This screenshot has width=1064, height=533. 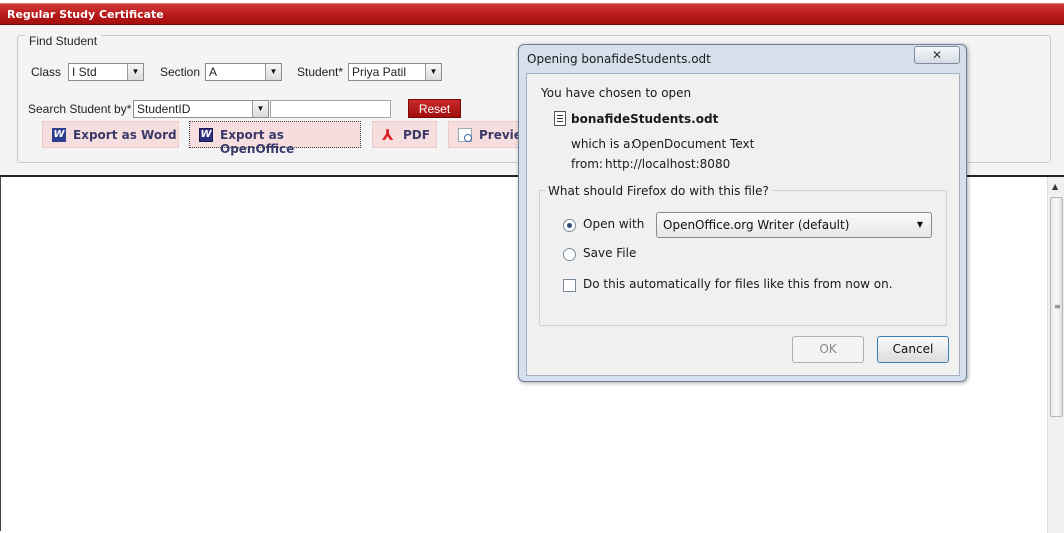 What do you see at coordinates (85, 14) in the screenshot?
I see `app-title: Regular Study Certificate` at bounding box center [85, 14].